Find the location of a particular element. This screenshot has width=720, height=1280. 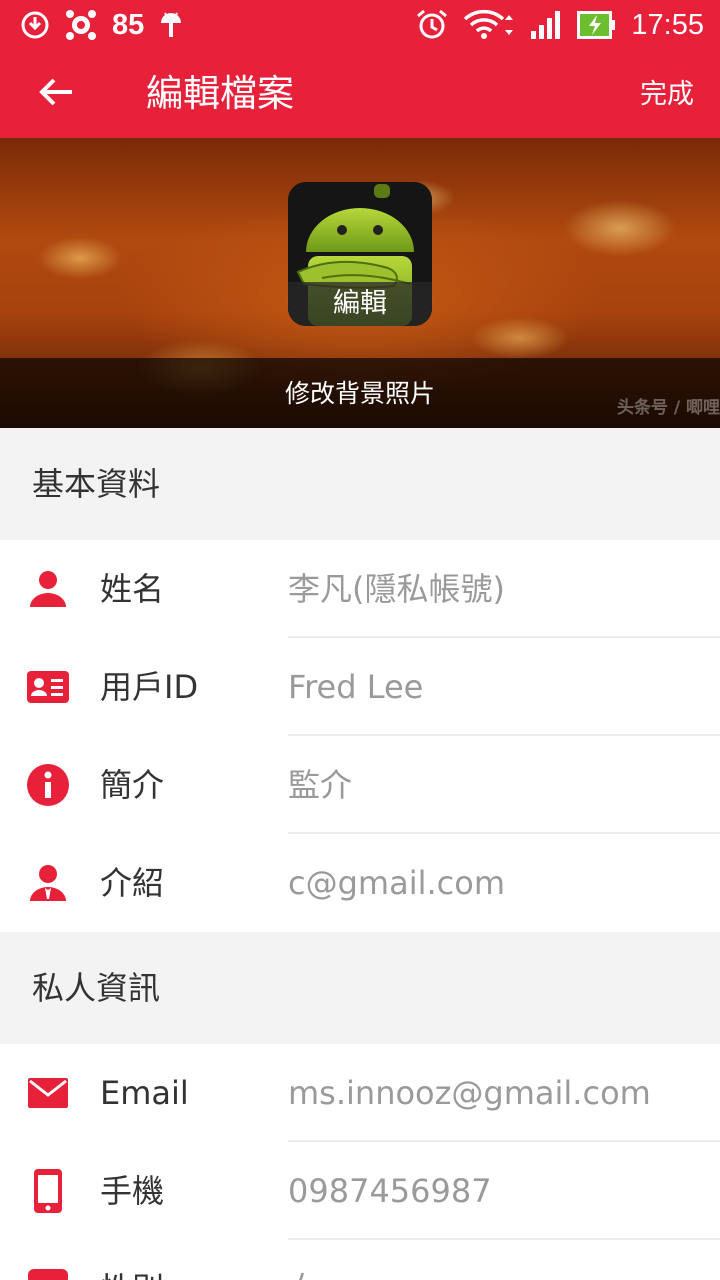

back-button is located at coordinates (56, 94).